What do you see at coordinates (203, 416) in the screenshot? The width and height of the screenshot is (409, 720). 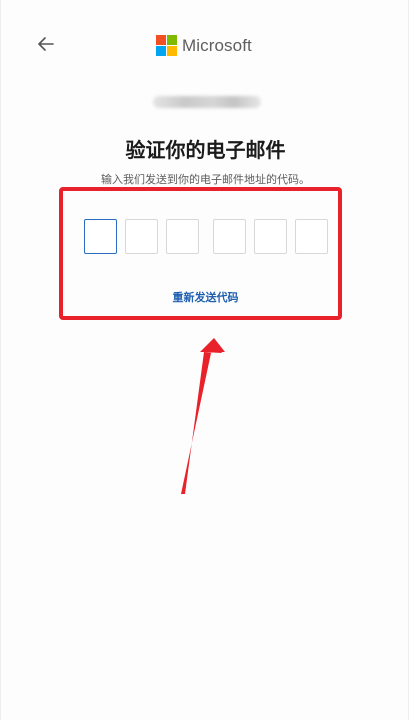 I see `red-arrow-icon` at bounding box center [203, 416].